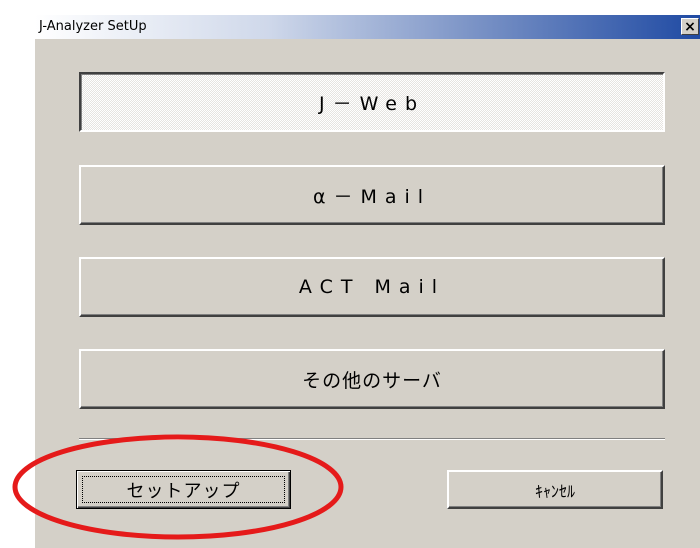 The height and width of the screenshot is (548, 700). I want to click on alpha-mail-button: α－Mail, so click(372, 195).